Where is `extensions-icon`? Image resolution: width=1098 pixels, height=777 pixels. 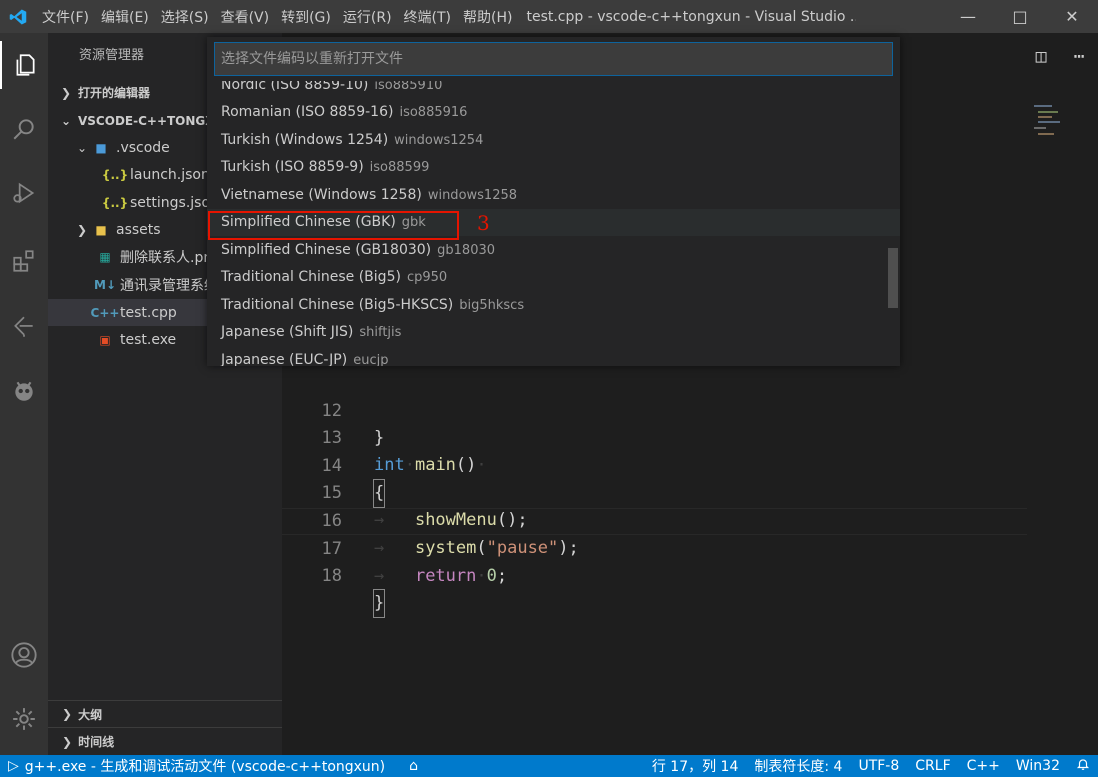 extensions-icon is located at coordinates (24, 261).